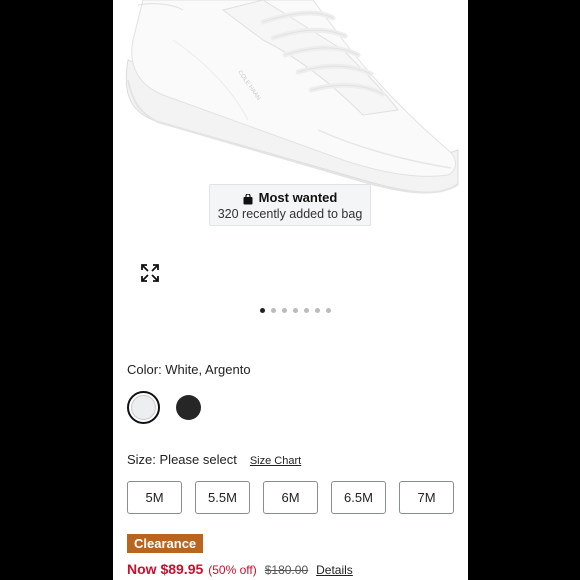  What do you see at coordinates (426, 497) in the screenshot?
I see `size-option-7m: 7M` at bounding box center [426, 497].